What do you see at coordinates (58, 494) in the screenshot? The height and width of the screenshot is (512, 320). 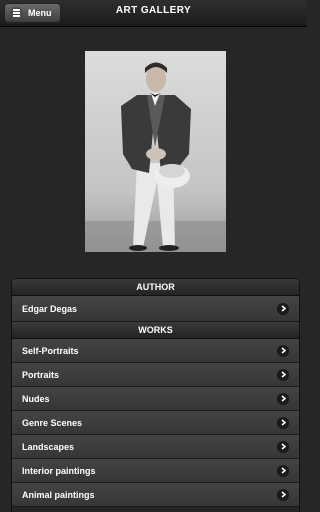 I see `list-item-label: Animal paintings` at bounding box center [58, 494].